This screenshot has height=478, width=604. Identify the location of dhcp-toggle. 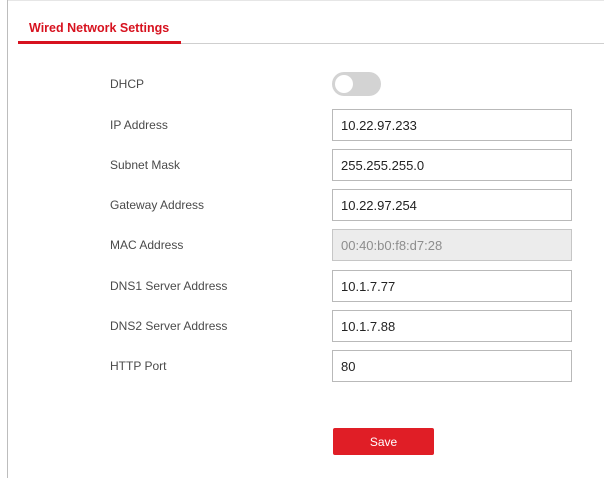
(356, 84).